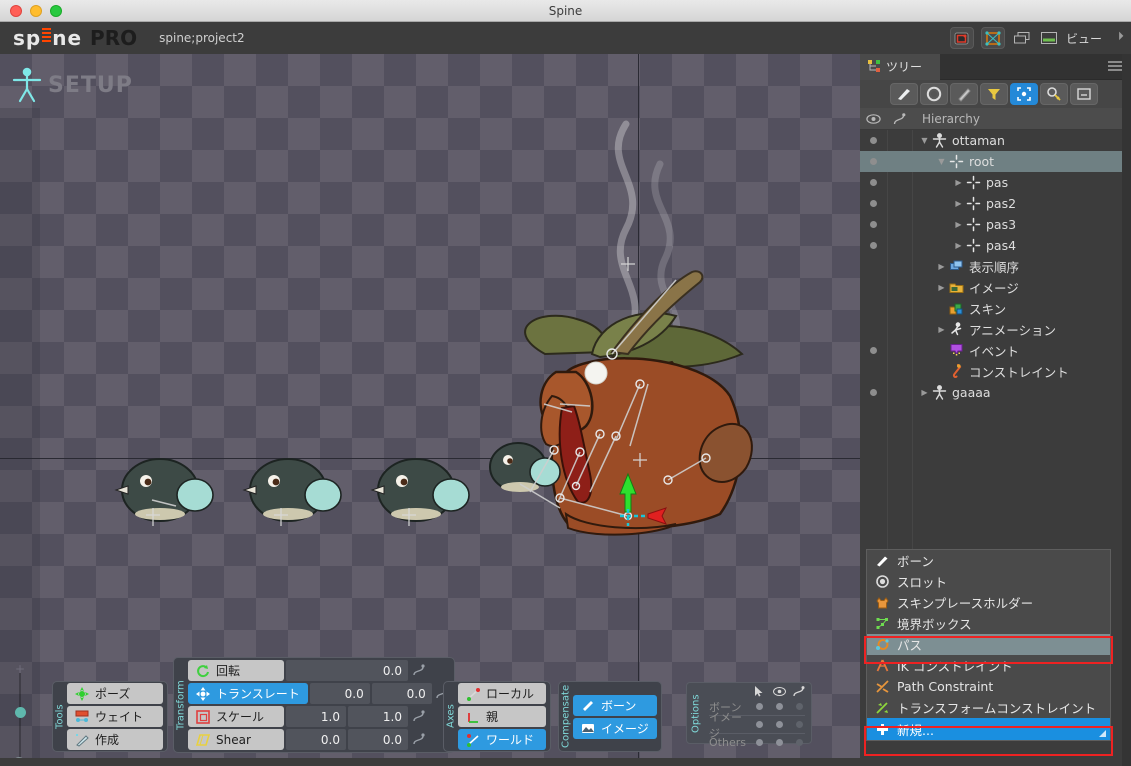  Describe the element at coordinates (339, 693) in the screenshot. I see `translate-x-field: 0.0` at that location.